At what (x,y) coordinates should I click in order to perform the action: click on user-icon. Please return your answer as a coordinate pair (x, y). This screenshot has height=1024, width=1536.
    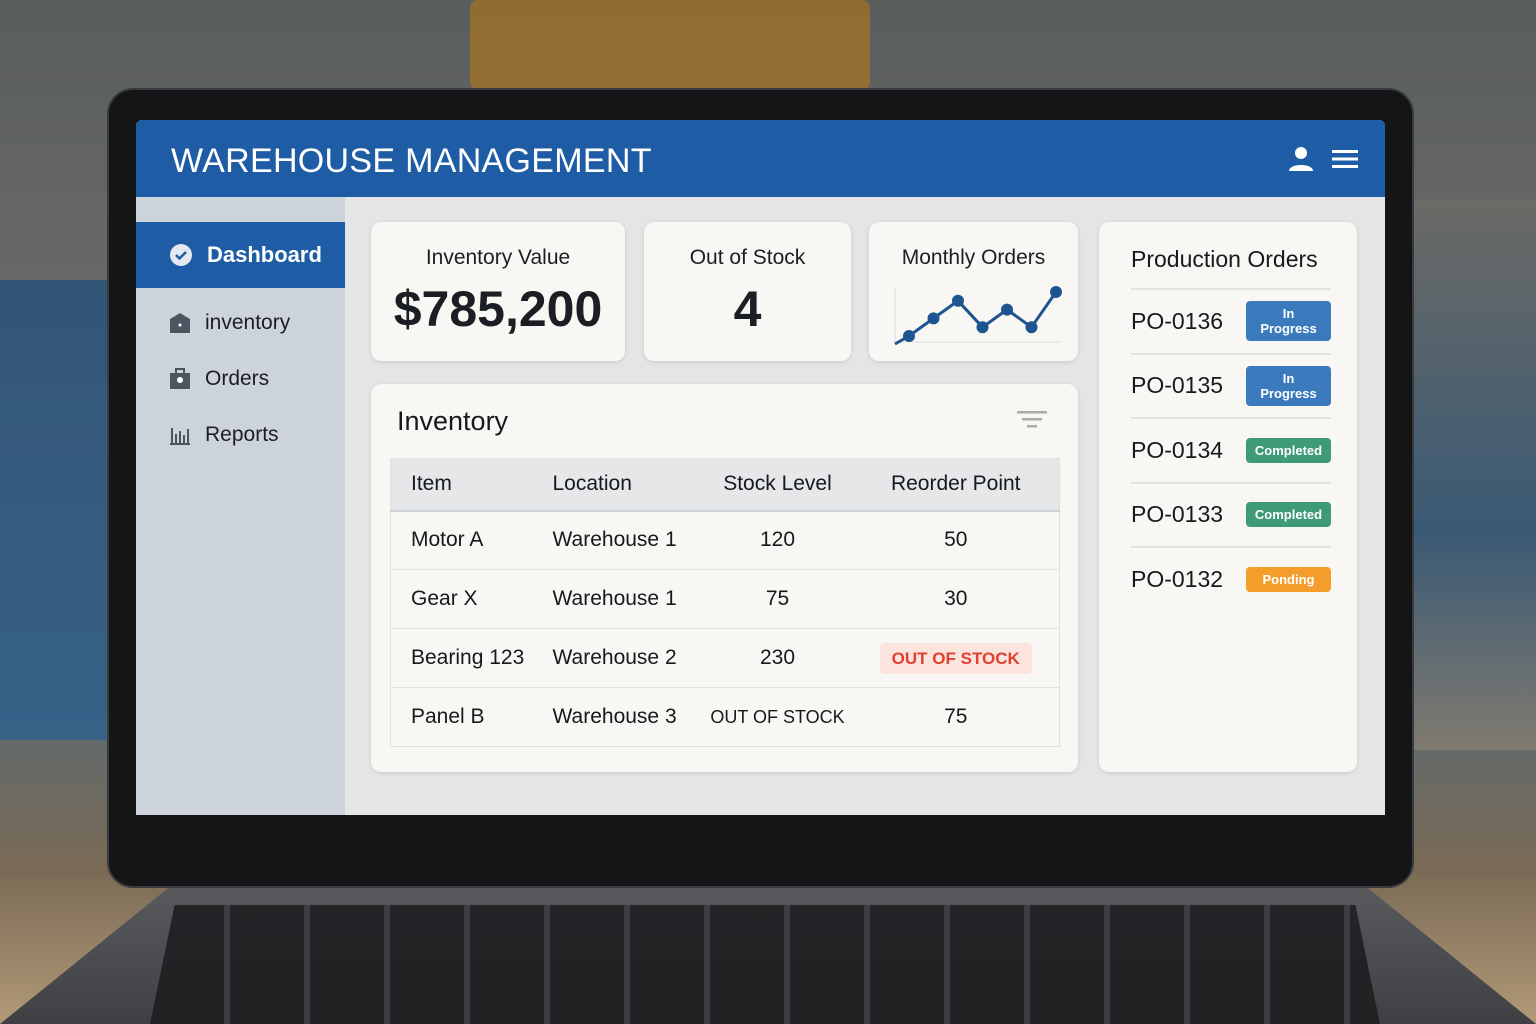
    Looking at the image, I should click on (1301, 159).